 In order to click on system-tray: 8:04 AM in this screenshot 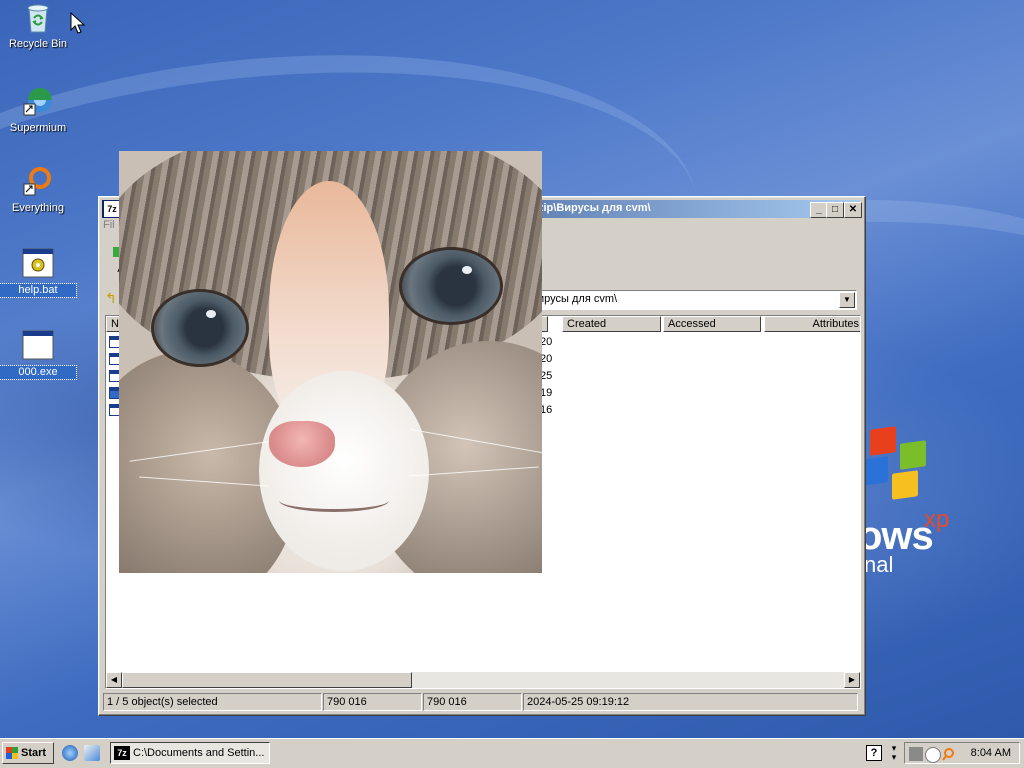, I will do `click(962, 753)`.